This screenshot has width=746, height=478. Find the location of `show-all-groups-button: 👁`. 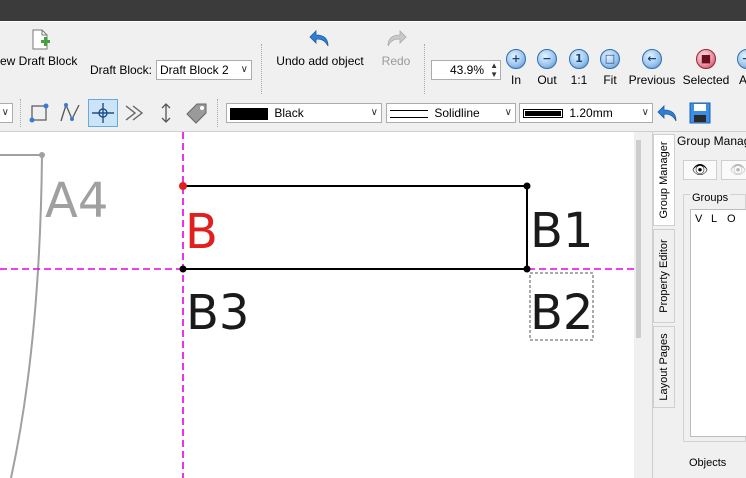

show-all-groups-button: 👁 is located at coordinates (700, 170).